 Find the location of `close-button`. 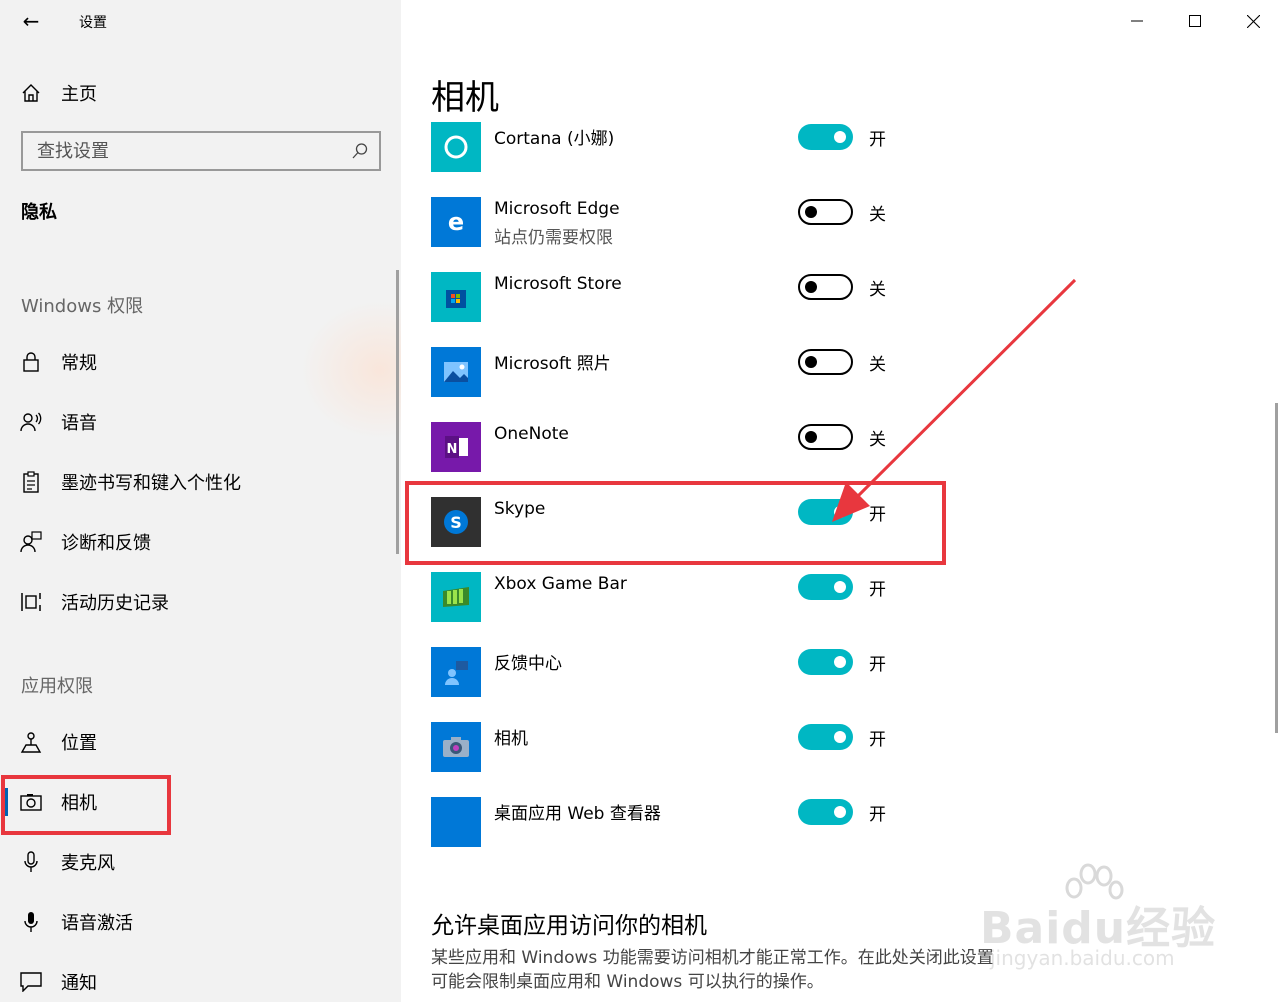

close-button is located at coordinates (1253, 21).